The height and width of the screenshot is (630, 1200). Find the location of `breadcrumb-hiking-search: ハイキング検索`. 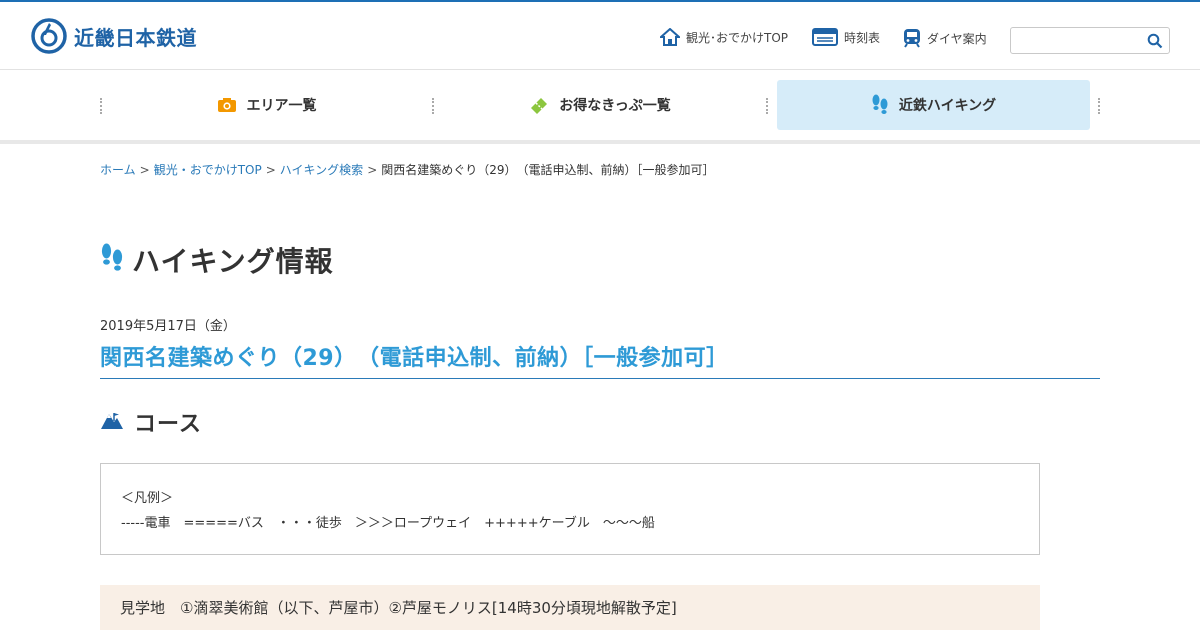

breadcrumb-hiking-search: ハイキング検索 is located at coordinates (321, 170).